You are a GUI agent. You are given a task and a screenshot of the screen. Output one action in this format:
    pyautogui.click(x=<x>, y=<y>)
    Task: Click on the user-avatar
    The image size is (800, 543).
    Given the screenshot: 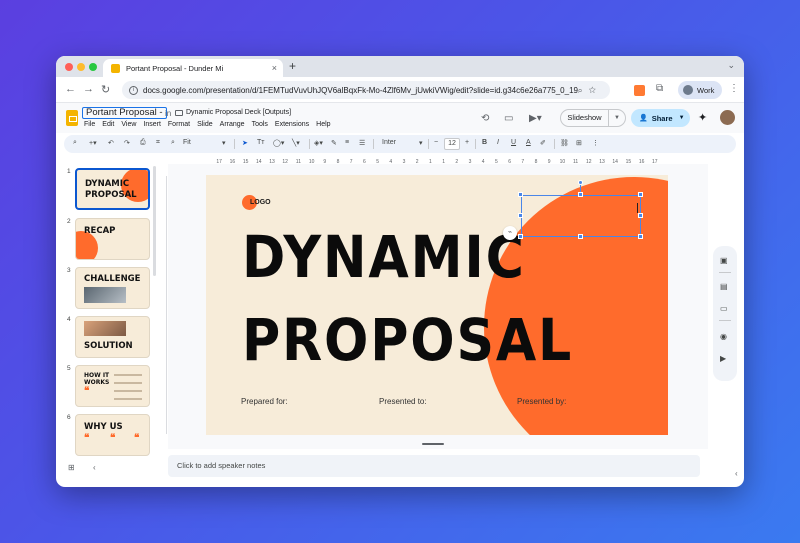 What is the action you would take?
    pyautogui.click(x=727, y=117)
    